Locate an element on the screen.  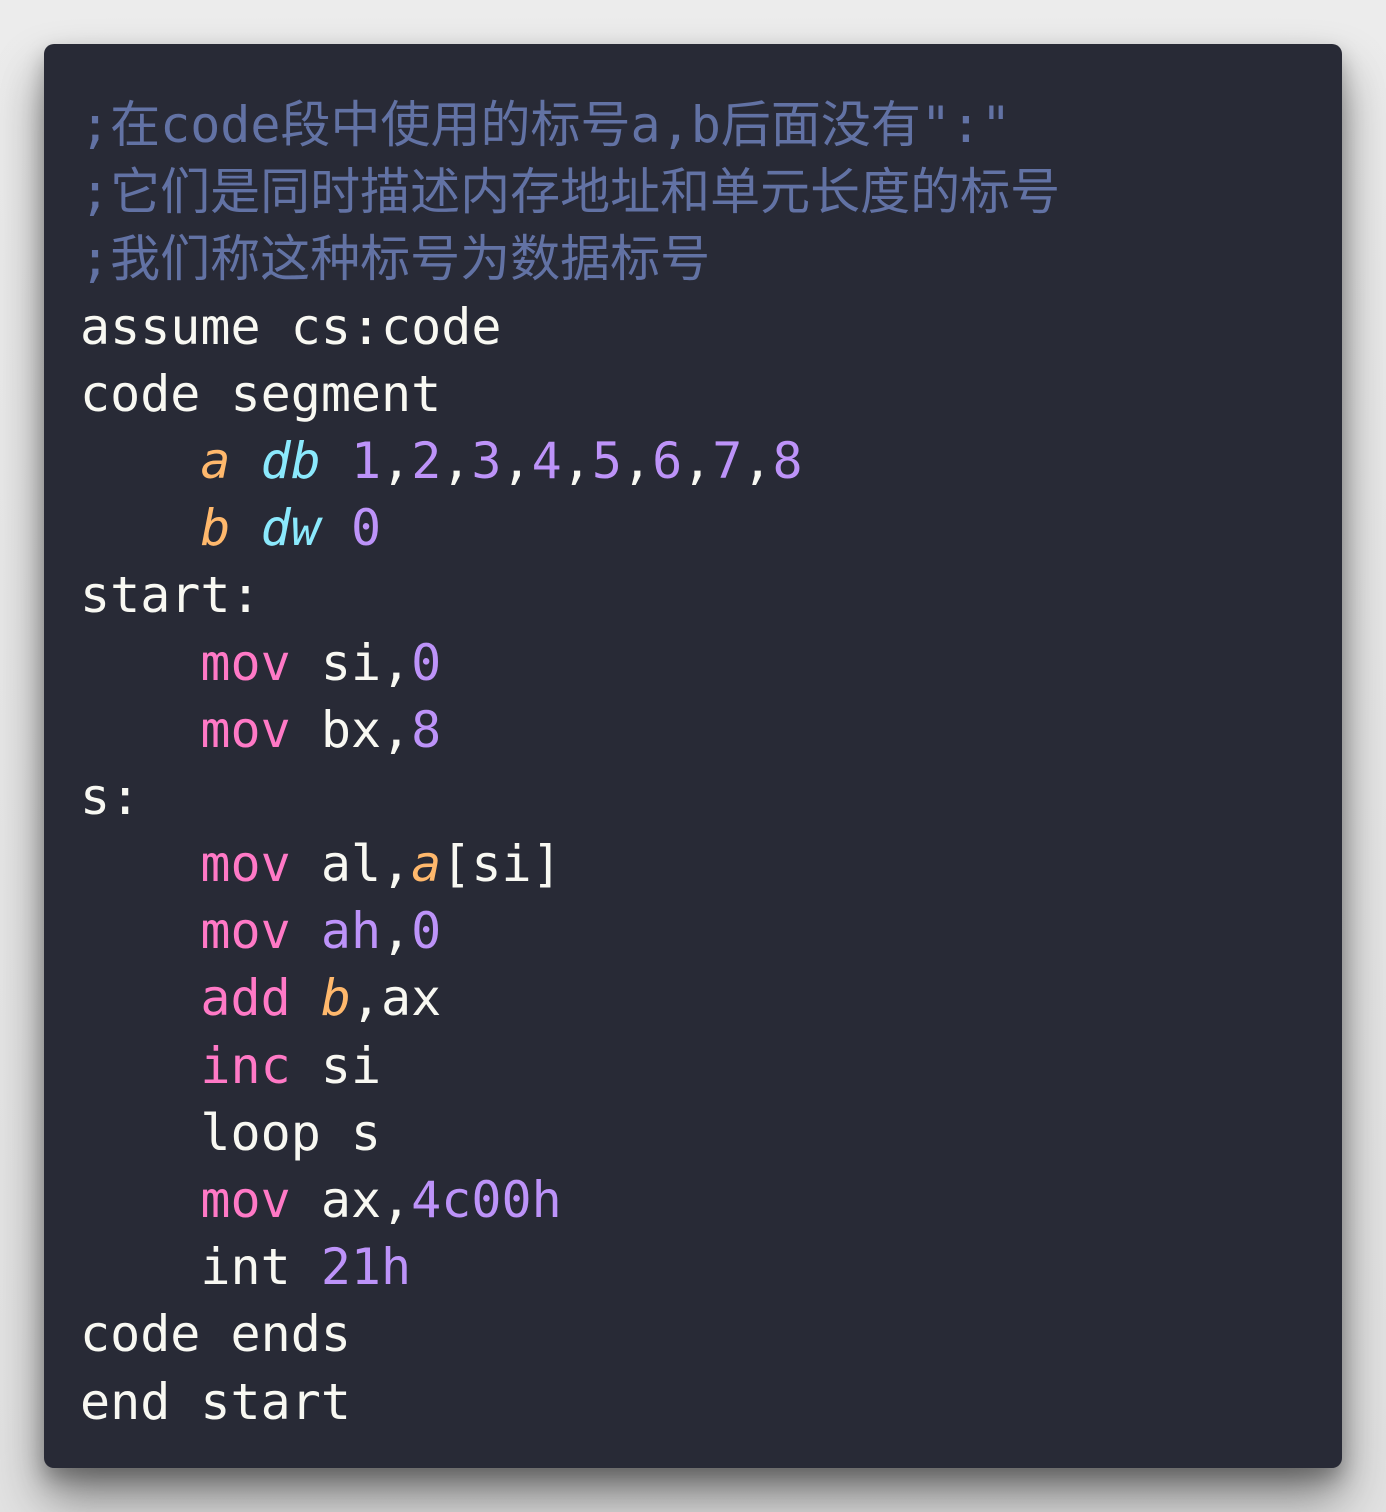
code-line: ;我们称这种标号为数据标号 is located at coordinates (570, 259).